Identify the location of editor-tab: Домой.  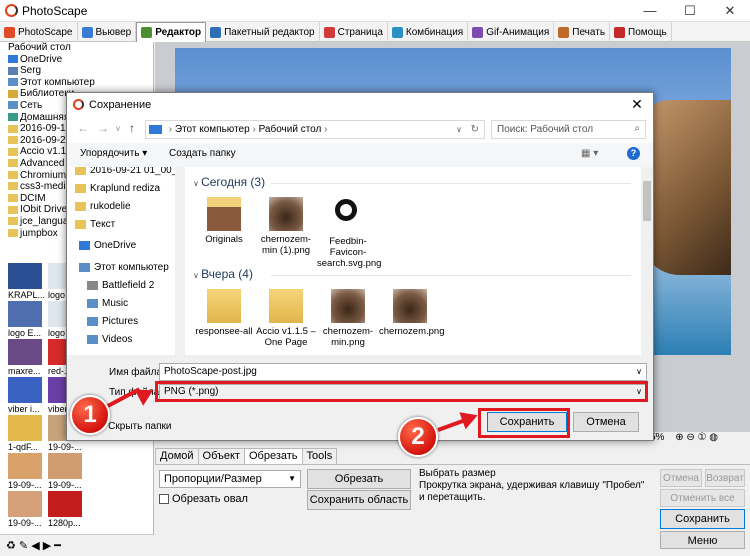
(177, 456).